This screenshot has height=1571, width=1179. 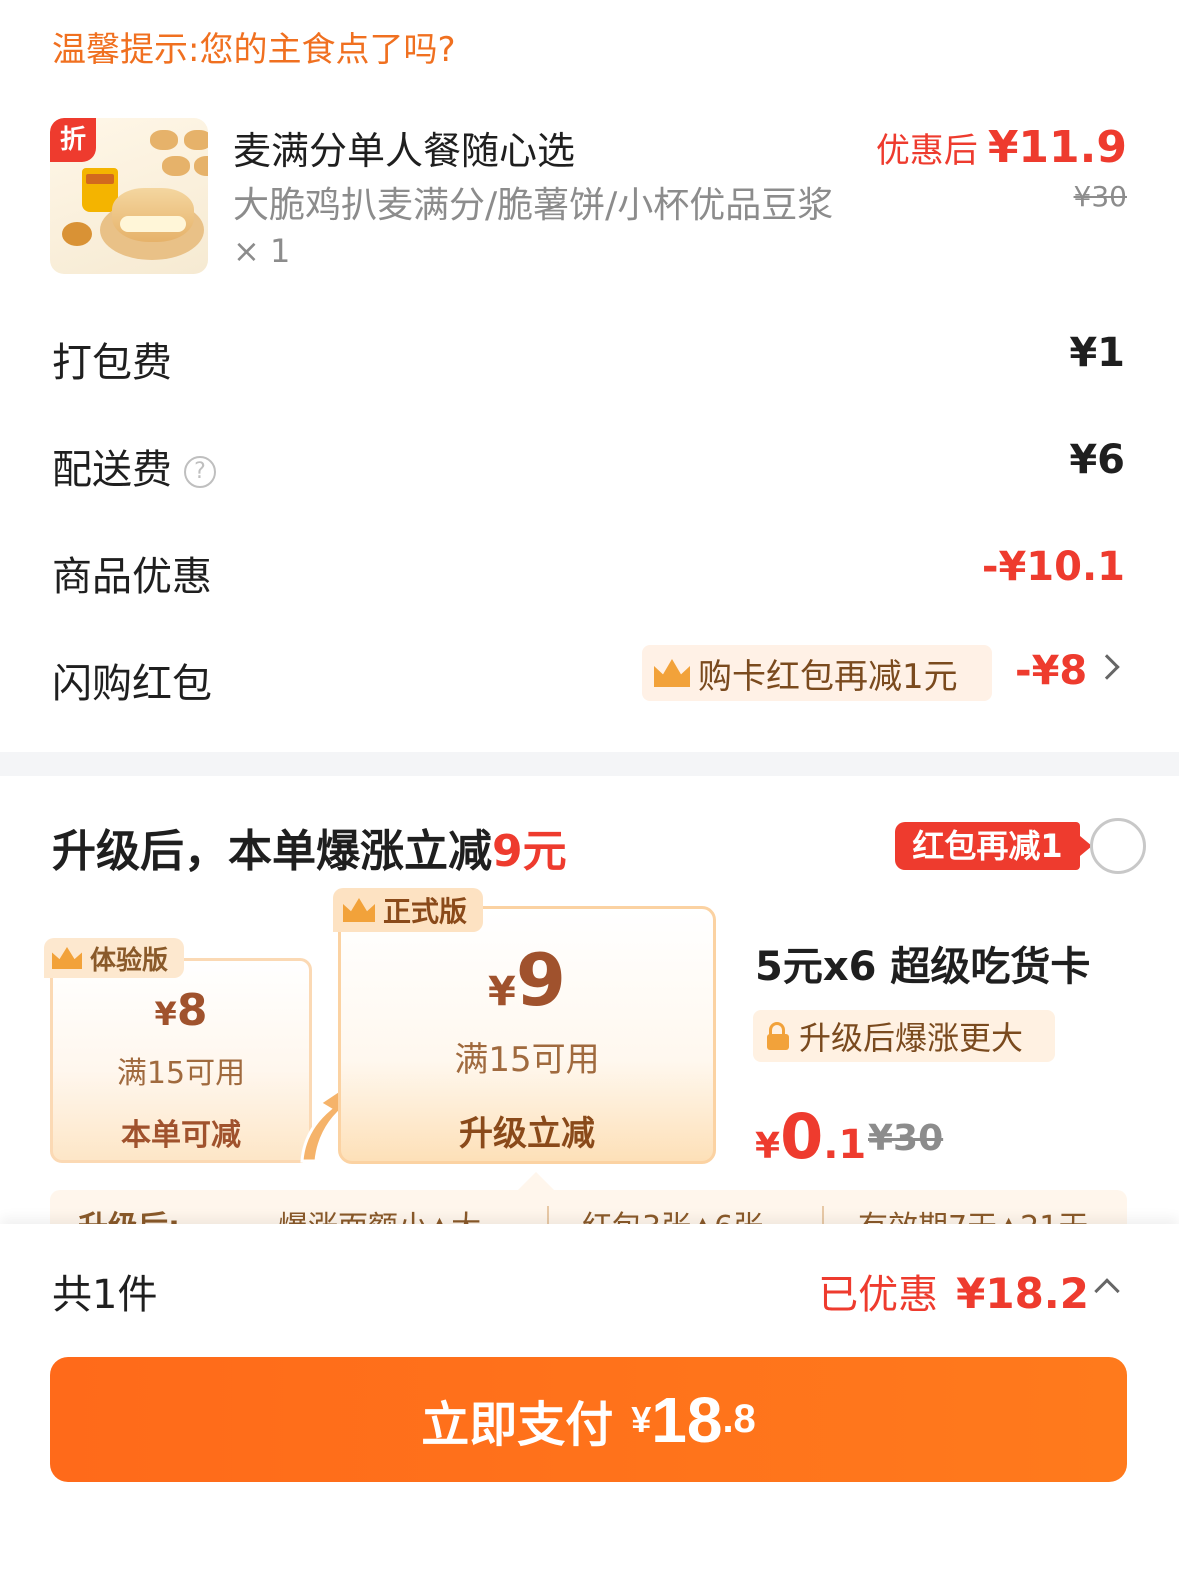 I want to click on product-desc: 大脆鸡扒麦满分/脆薯饼/小杯优品豆浆, so click(x=533, y=205).